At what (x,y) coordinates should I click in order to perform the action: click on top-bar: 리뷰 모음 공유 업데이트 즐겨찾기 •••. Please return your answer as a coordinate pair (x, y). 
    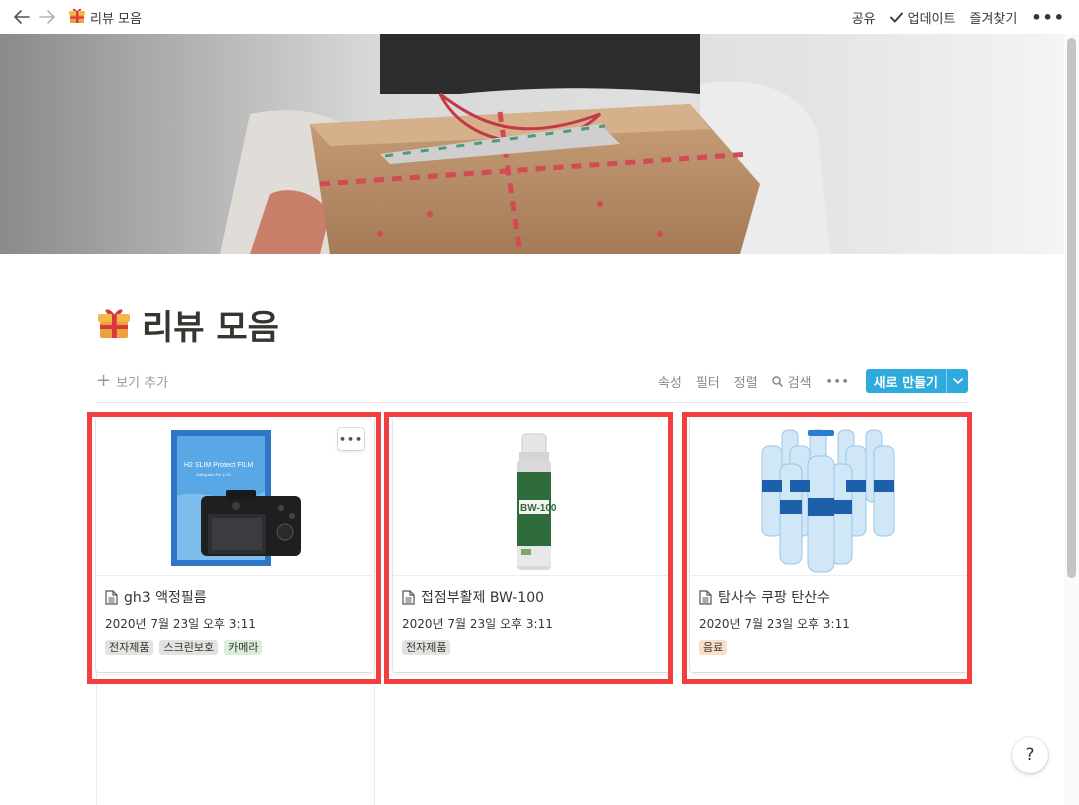
    Looking at the image, I should click on (539, 17).